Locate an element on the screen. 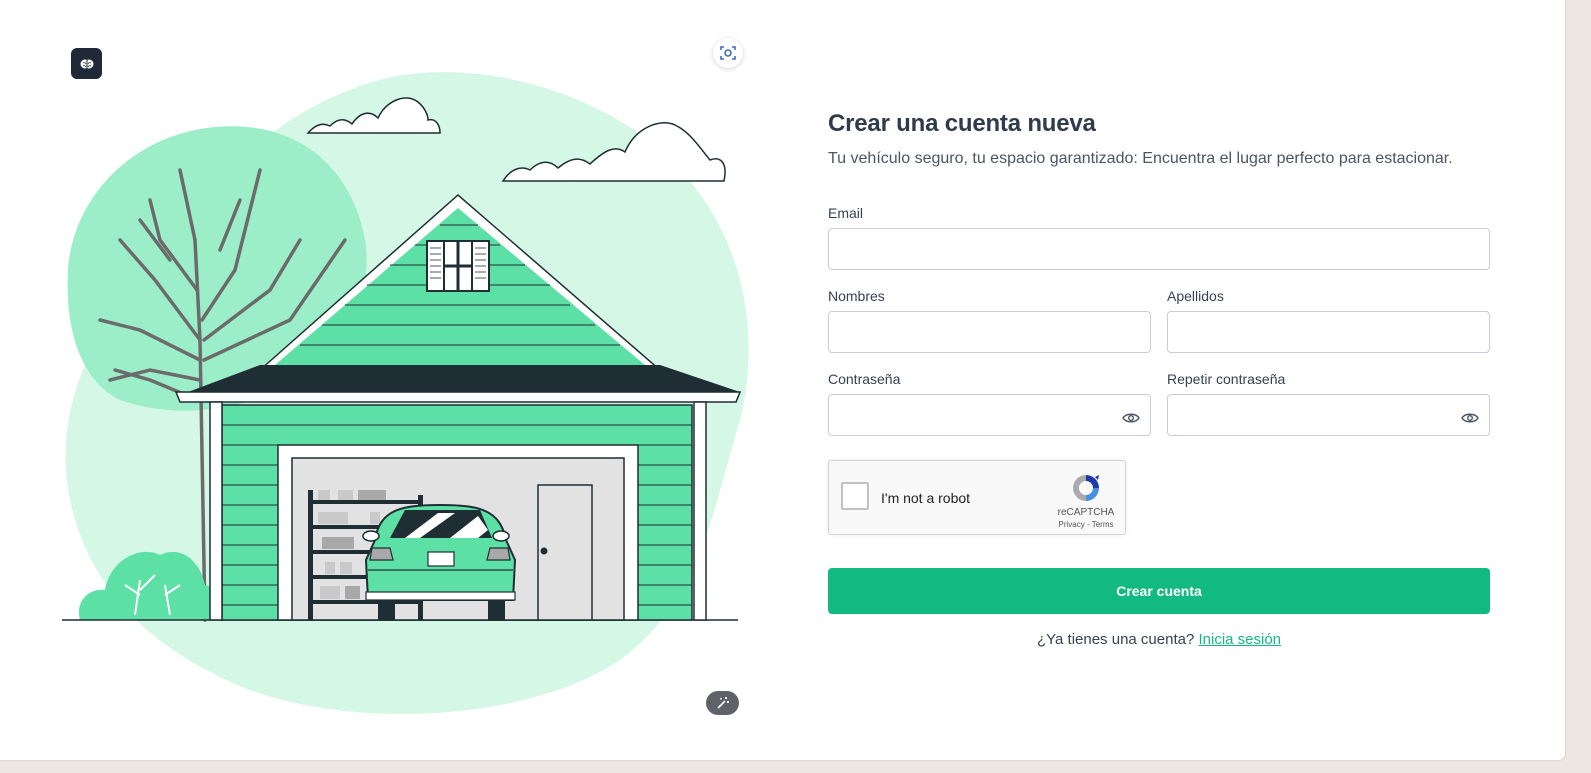 The height and width of the screenshot is (773, 1591). recaptcha-icon is located at coordinates (1086, 488).